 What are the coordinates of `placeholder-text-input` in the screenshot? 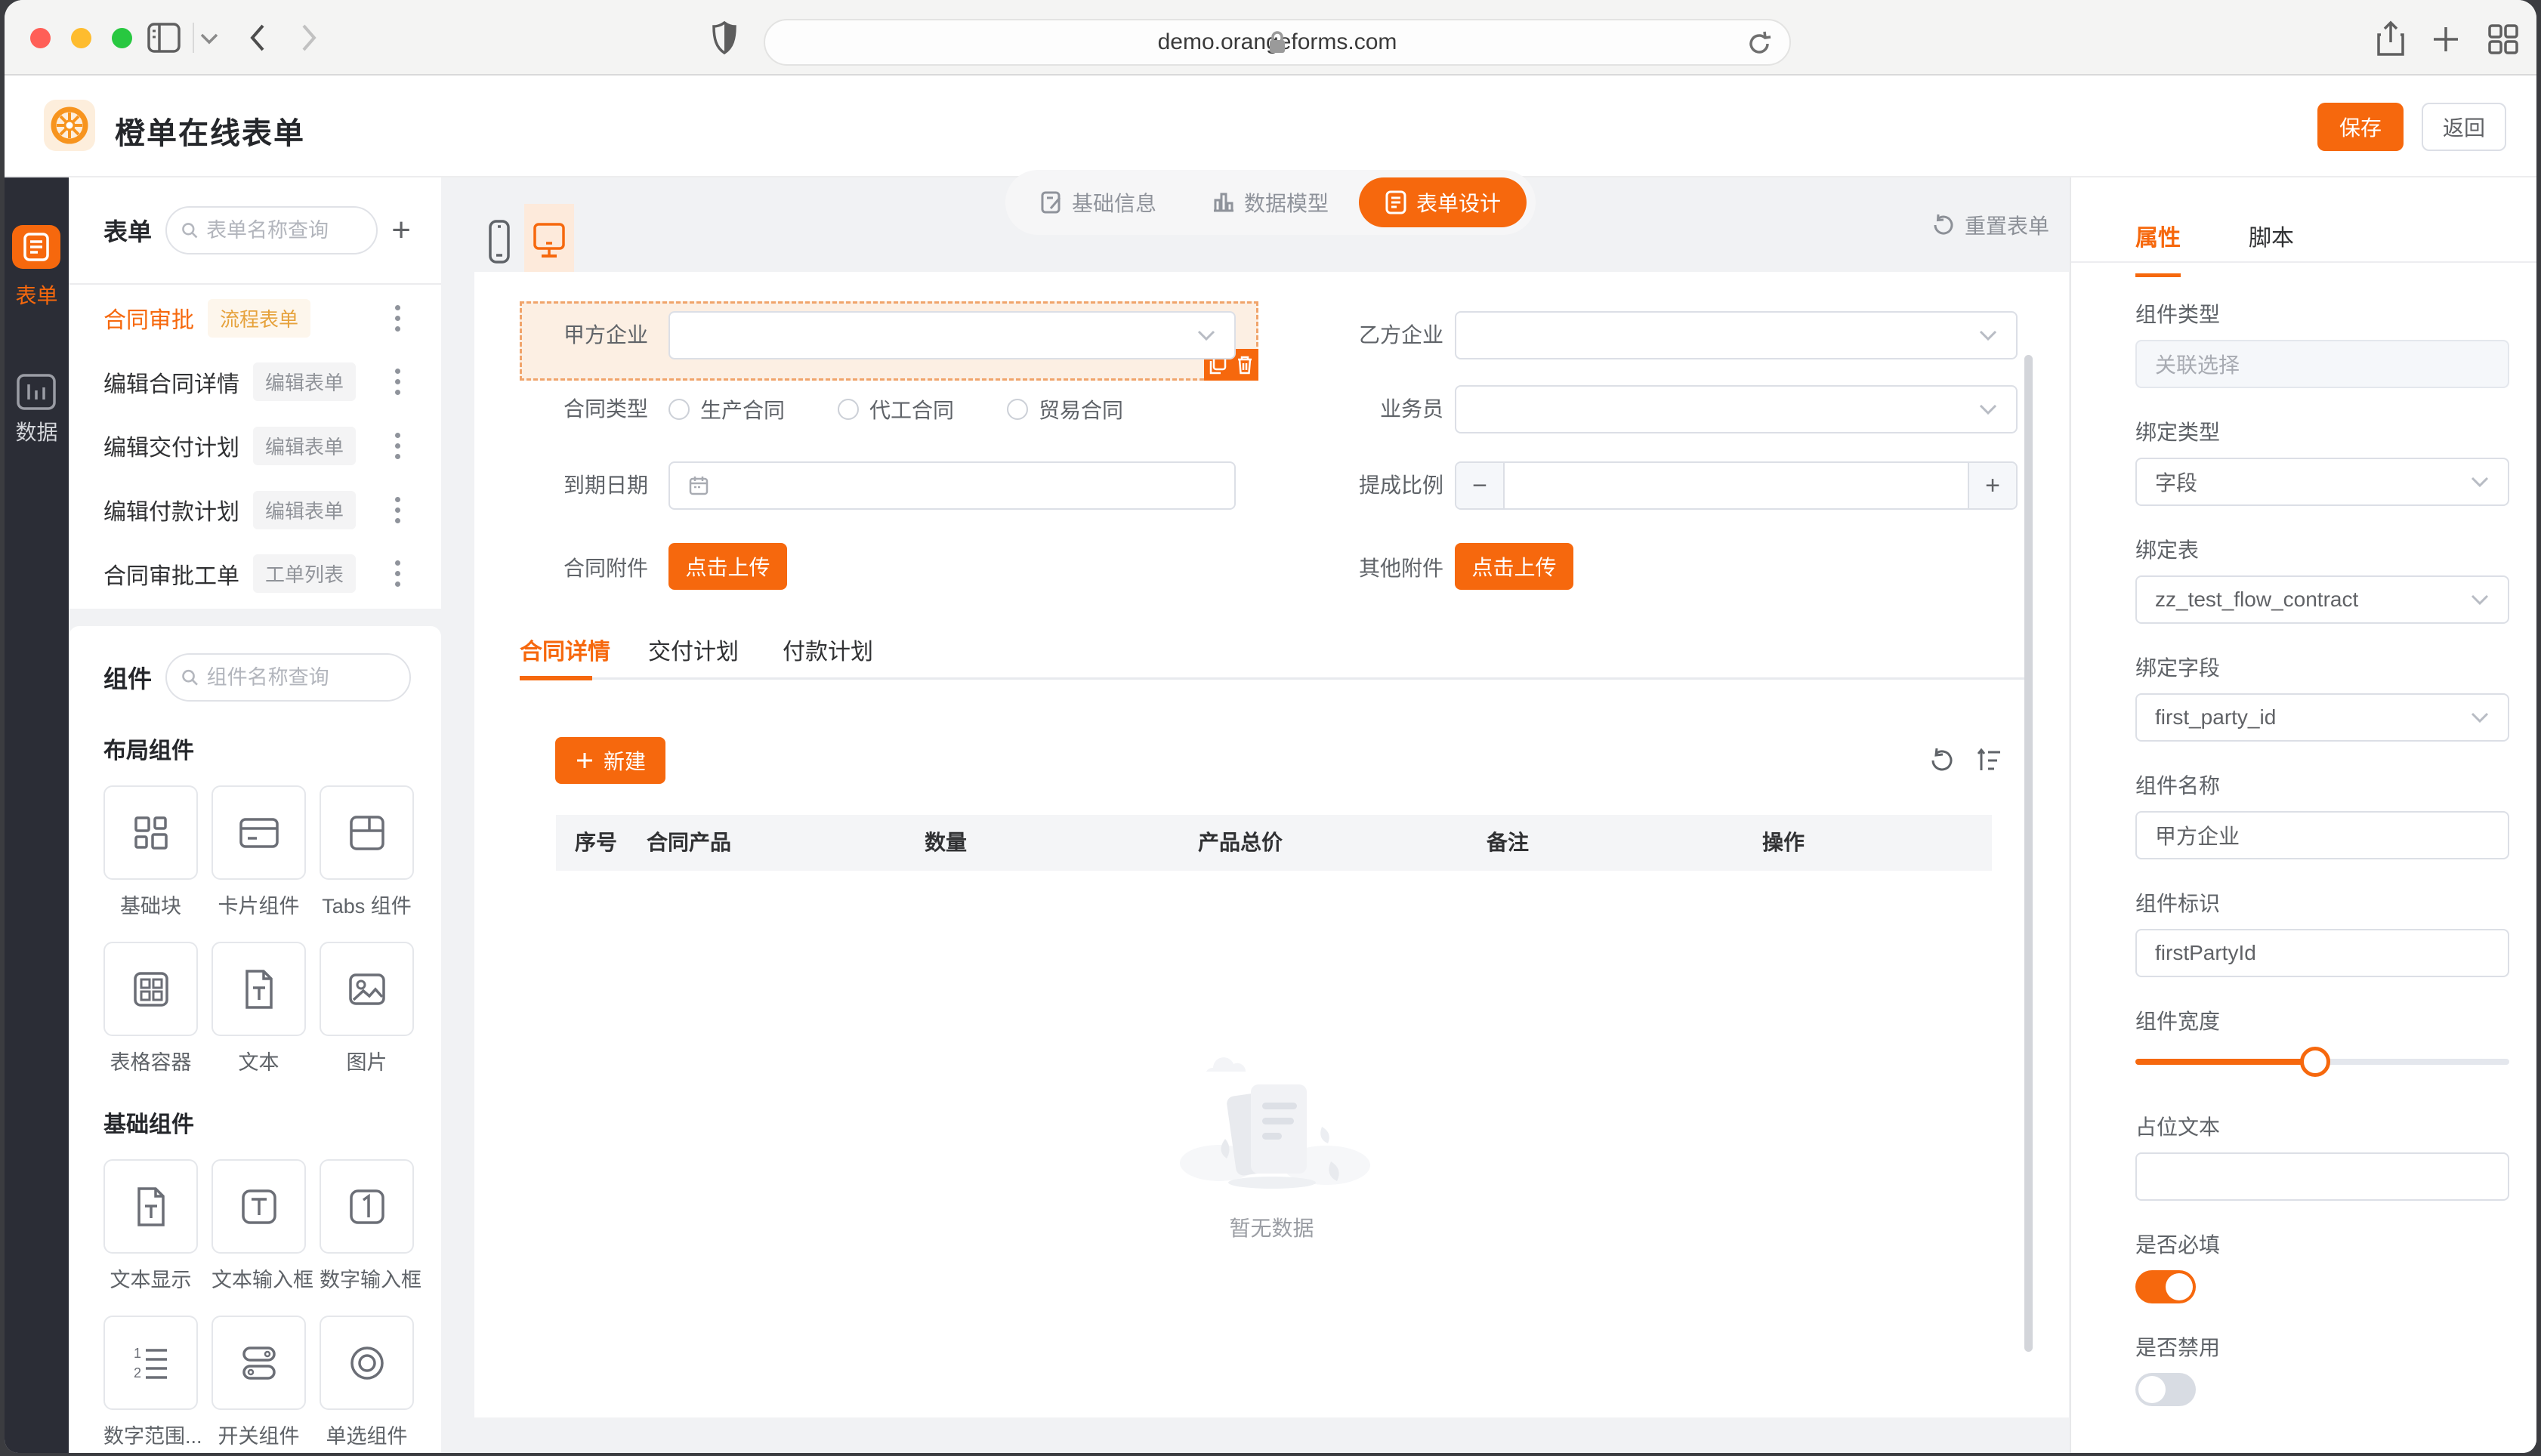 It's located at (2322, 1176).